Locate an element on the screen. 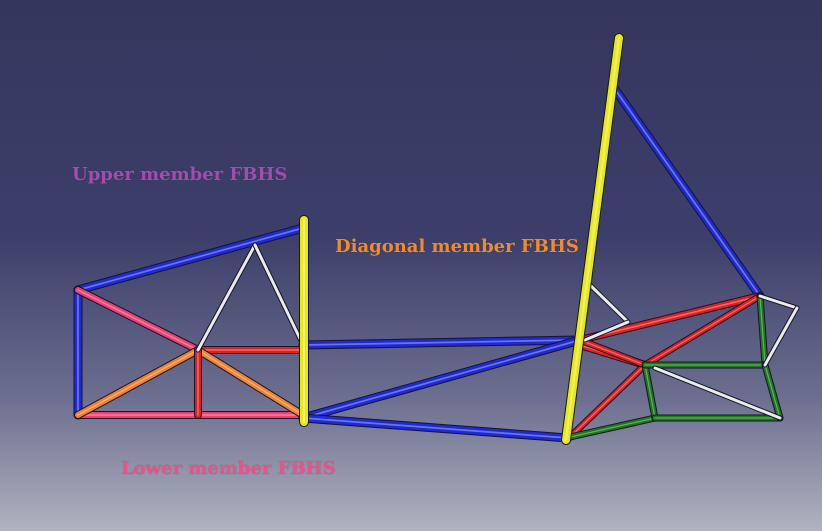 This screenshot has width=822, height=531. connector-diagonal-tube-highlight is located at coordinates (441, 379).